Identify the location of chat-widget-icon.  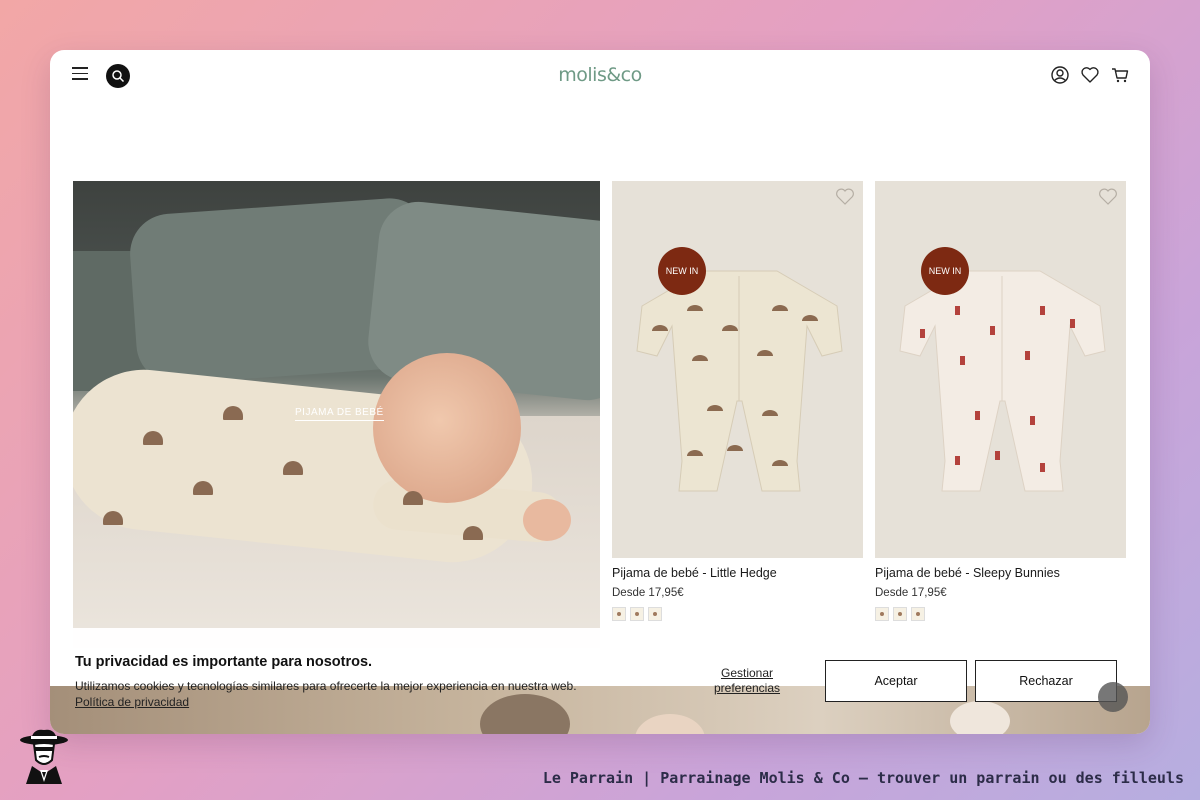
(1113, 697).